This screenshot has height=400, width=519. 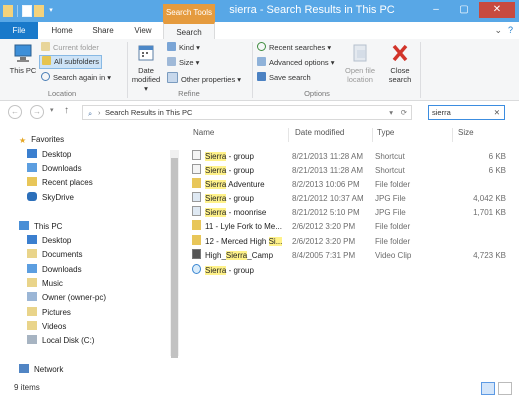 What do you see at coordinates (393, 241) in the screenshot?
I see `file-type: File folder` at bounding box center [393, 241].